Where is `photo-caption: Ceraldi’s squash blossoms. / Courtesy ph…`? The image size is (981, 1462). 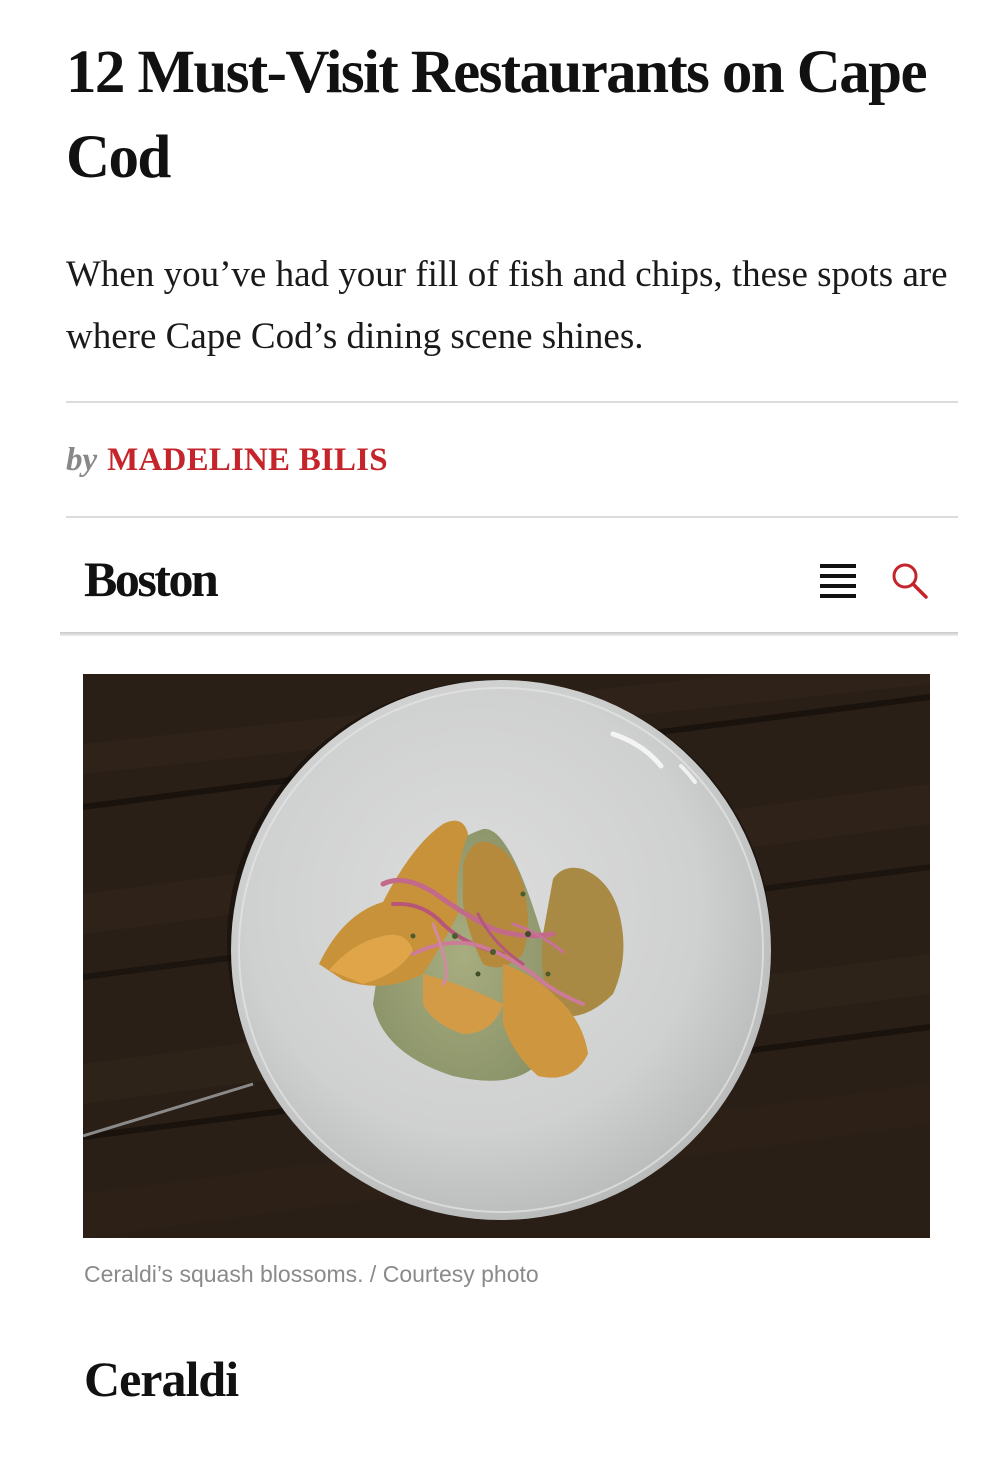
photo-caption: Ceraldi’s squash blossoms. / Courtesy ph… is located at coordinates (311, 1274).